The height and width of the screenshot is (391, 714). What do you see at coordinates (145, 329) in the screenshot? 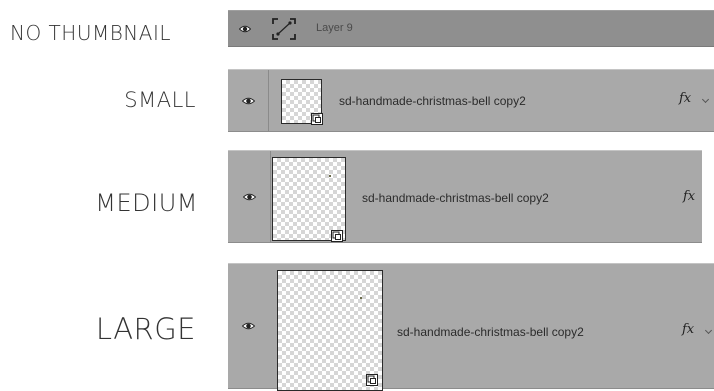
I see `size-label-large: LARGE` at bounding box center [145, 329].